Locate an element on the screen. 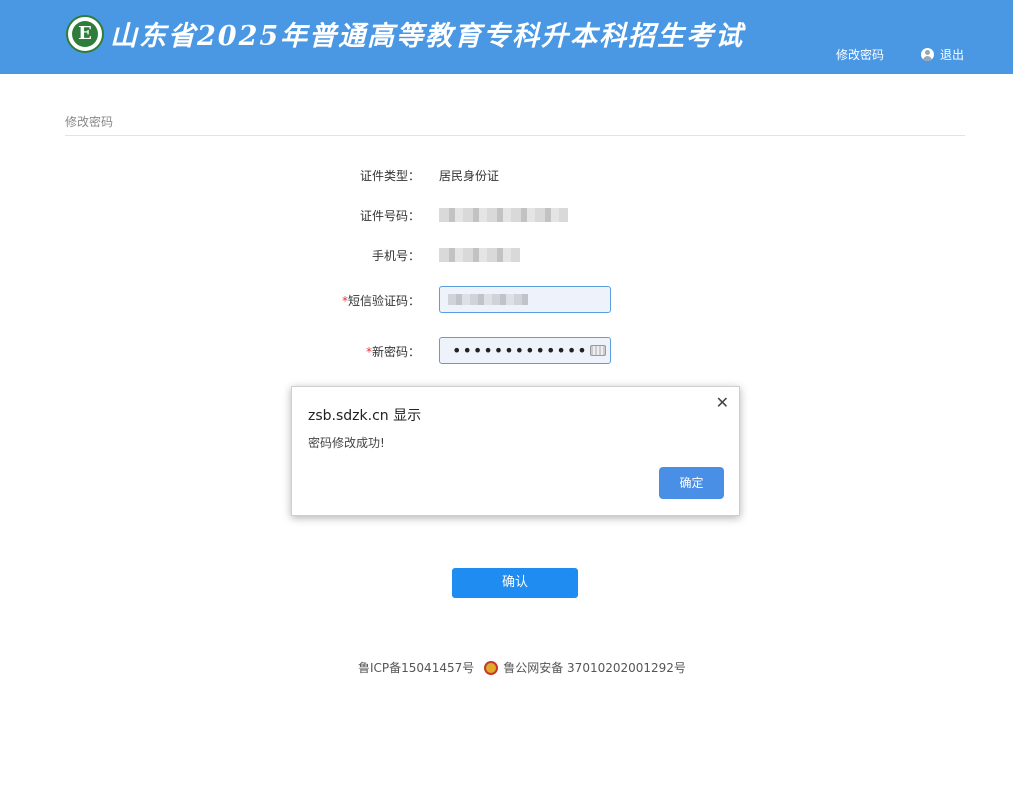  top-header: E 山东省2025年普通高等教育专科升本科招生考试 修改密码 退出 is located at coordinates (506, 37).